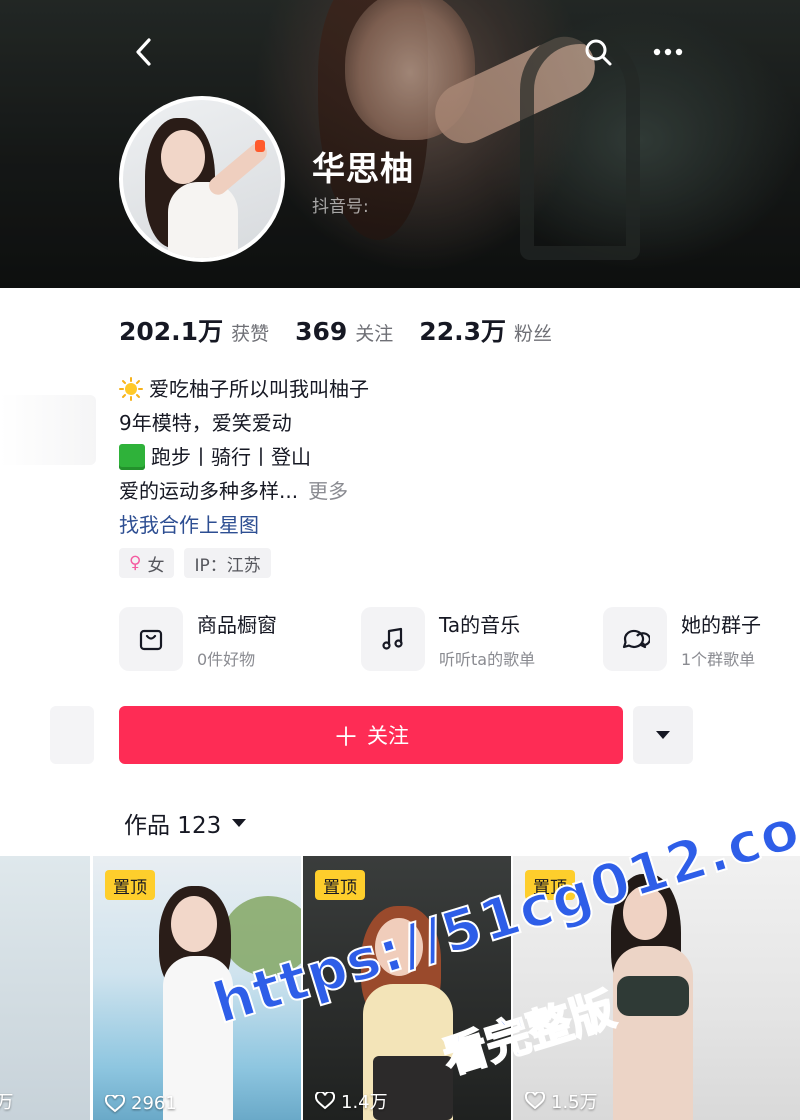 The width and height of the screenshot is (800, 1120). I want to click on bio-line: 跑步丨骑行丨登山, so click(244, 457).